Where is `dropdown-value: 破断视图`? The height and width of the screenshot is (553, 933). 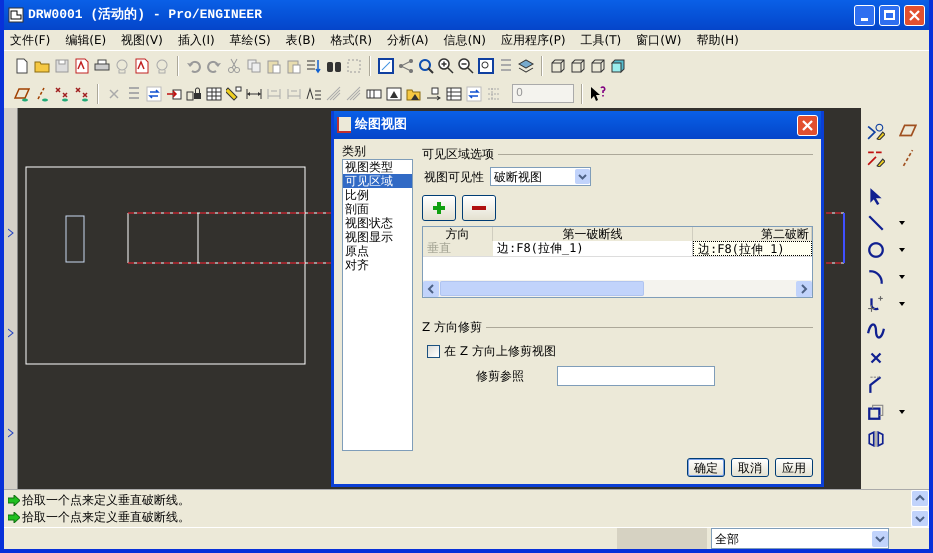
dropdown-value: 破断视图 is located at coordinates (517, 177).